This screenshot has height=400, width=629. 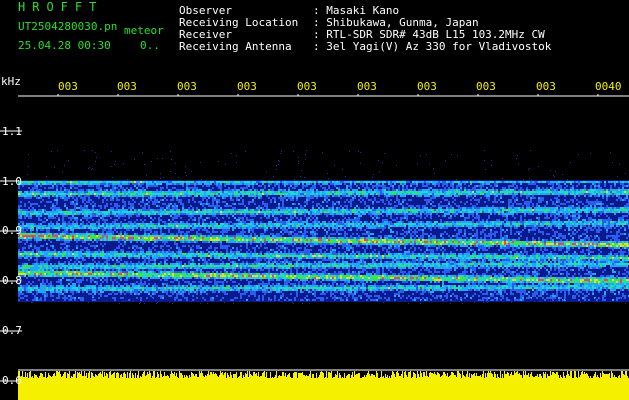 What do you see at coordinates (432, 46) in the screenshot?
I see `info-antenna-value: : 3el Yagi(V) Az 330 for Vladivostok` at bounding box center [432, 46].